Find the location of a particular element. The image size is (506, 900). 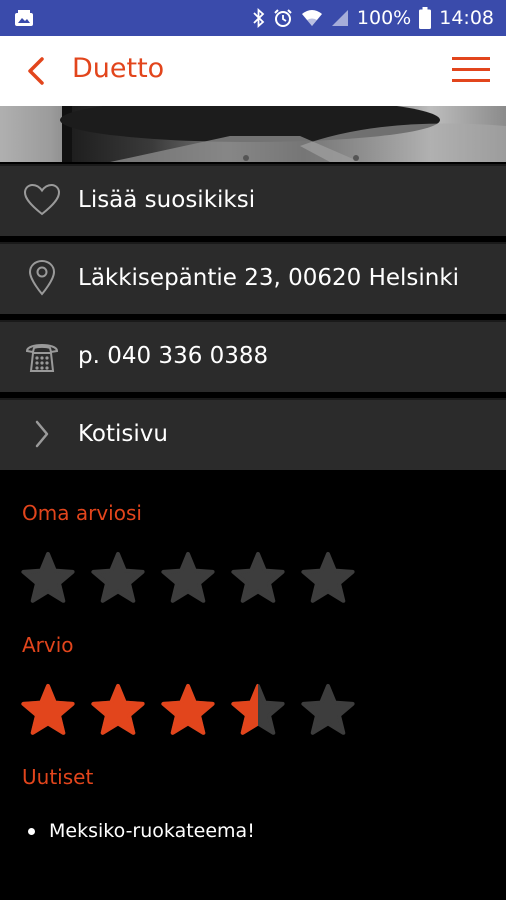

homepage-label: Kotisivu is located at coordinates (123, 434).